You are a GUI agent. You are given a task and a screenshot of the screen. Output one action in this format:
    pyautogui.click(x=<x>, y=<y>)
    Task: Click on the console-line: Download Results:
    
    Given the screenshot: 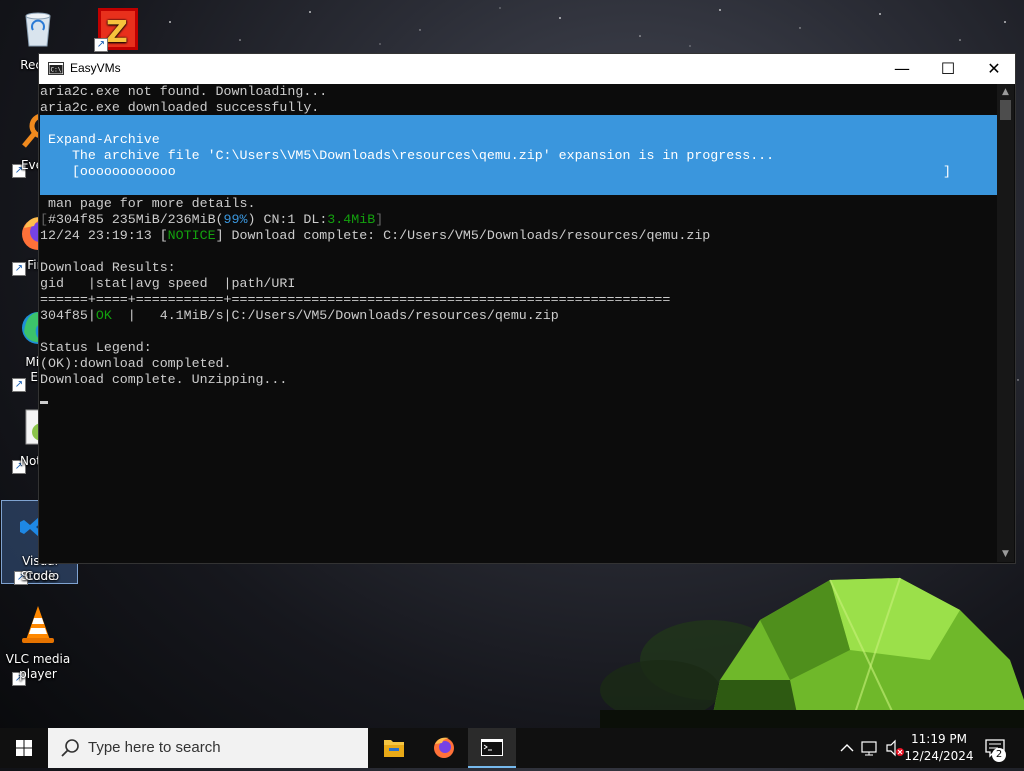 What is the action you would take?
    pyautogui.click(x=108, y=267)
    